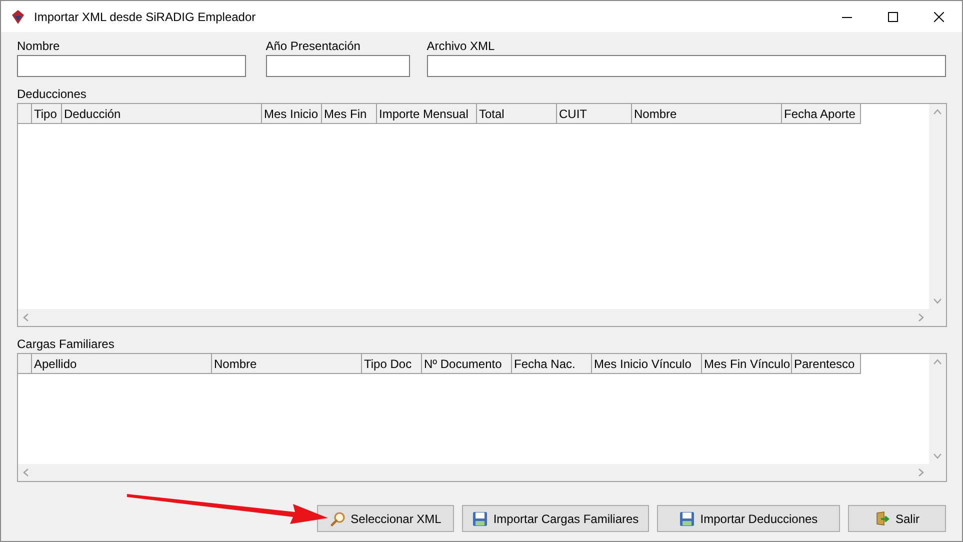 The width and height of the screenshot is (963, 542). What do you see at coordinates (18, 16) in the screenshot?
I see `app-icon` at bounding box center [18, 16].